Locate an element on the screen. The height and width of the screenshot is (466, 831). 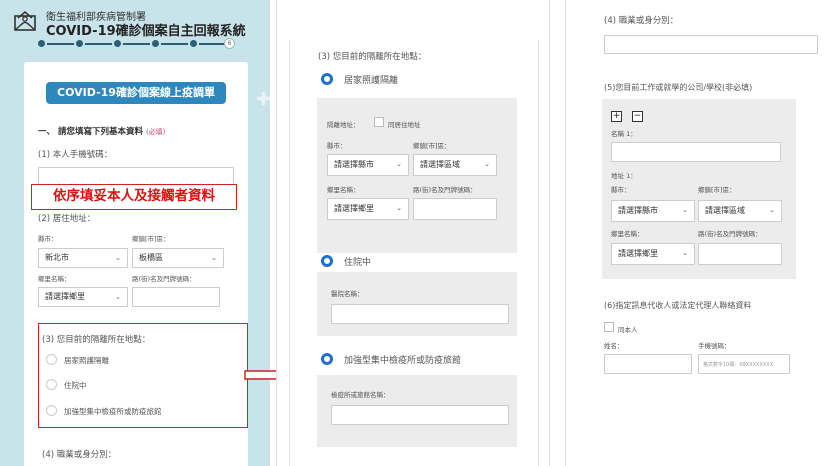
quarantine-input is located at coordinates (420, 415).